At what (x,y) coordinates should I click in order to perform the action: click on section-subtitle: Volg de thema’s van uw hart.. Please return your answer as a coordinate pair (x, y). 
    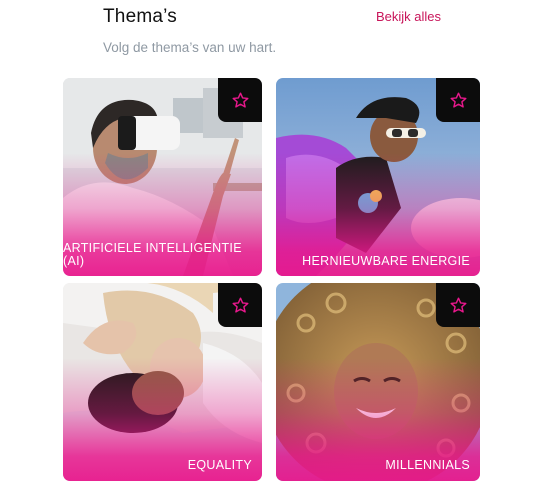
    Looking at the image, I should click on (190, 47).